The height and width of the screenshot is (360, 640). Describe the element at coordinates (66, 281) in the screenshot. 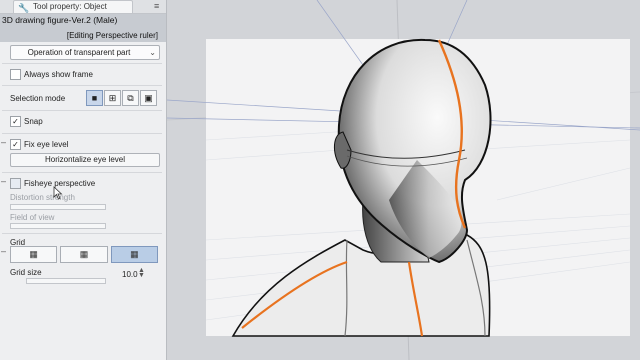

I see `grid-size-slider` at that location.